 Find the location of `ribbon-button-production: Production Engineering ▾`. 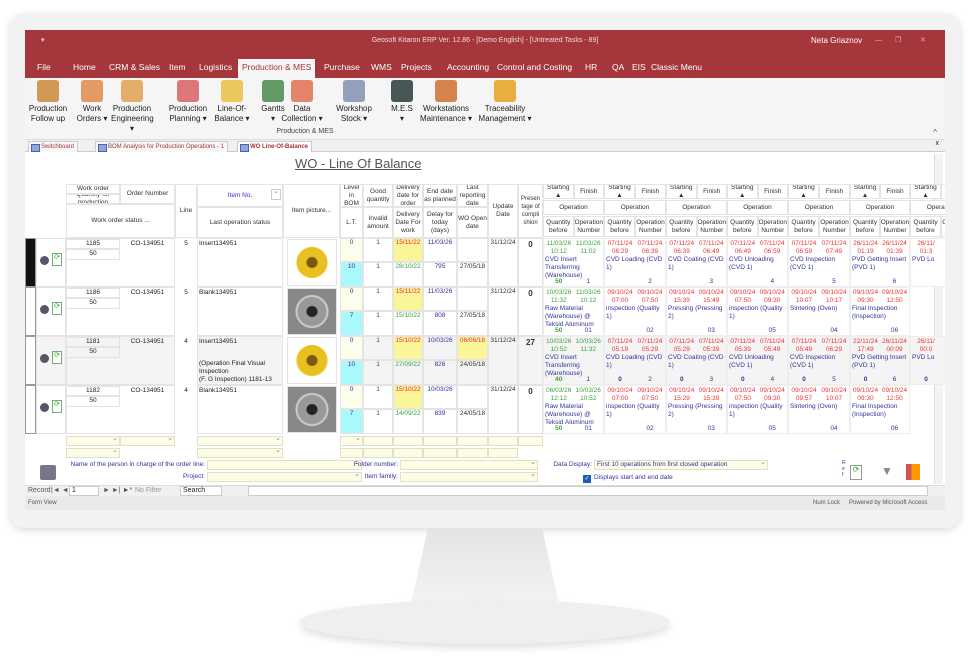

ribbon-button-production: Production Engineering ▾ is located at coordinates (132, 107).